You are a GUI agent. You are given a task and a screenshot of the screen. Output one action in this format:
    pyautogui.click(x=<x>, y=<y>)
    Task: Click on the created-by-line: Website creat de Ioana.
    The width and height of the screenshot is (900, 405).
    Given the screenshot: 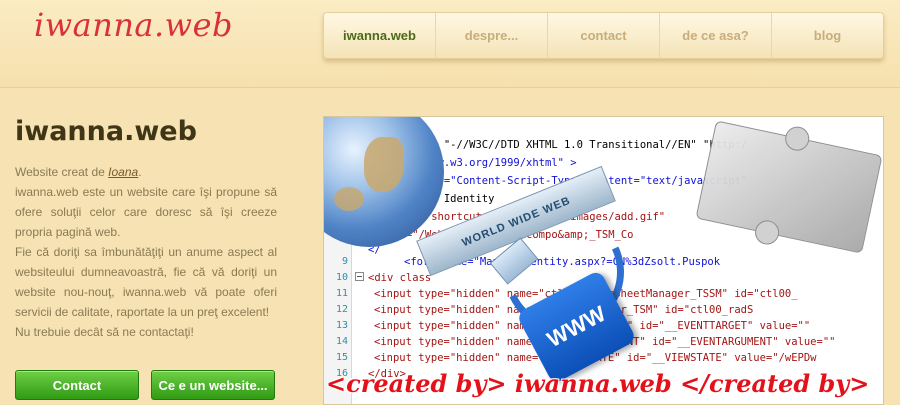 What is the action you would take?
    pyautogui.click(x=146, y=172)
    